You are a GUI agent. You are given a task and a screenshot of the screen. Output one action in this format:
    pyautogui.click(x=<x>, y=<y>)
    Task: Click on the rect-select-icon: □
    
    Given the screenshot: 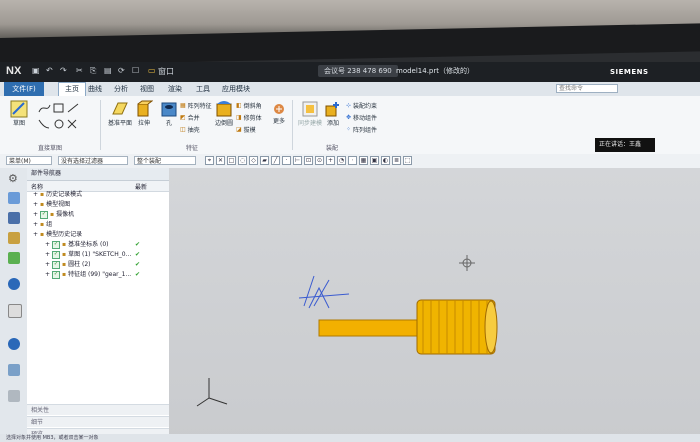 What is the action you would take?
    pyautogui.click(x=231, y=160)
    